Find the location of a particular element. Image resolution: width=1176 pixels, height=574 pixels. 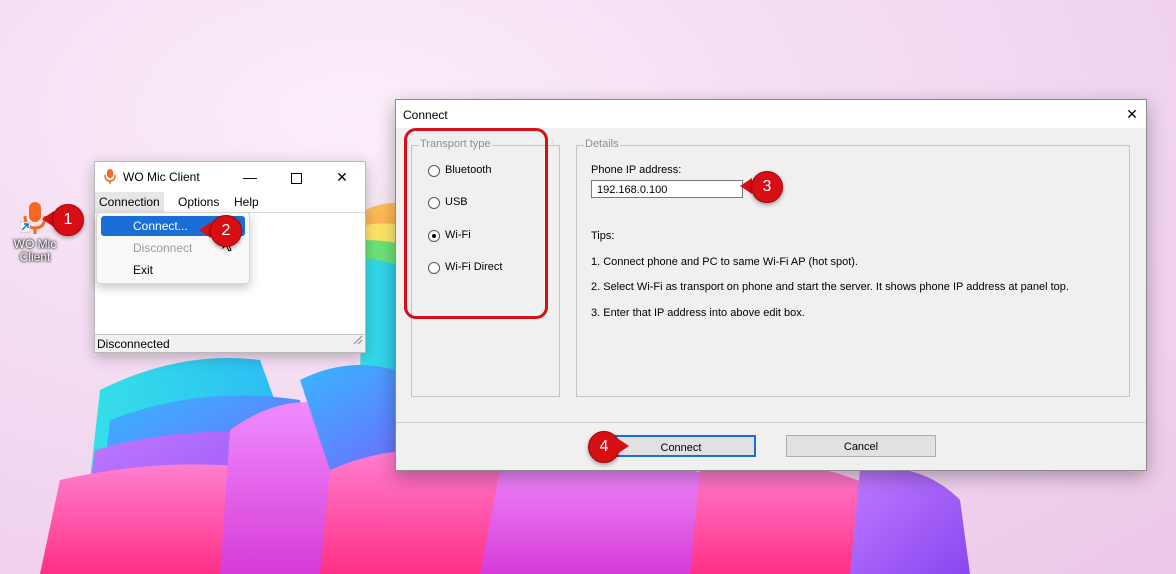

menu-item-exit-label: Exit is located at coordinates (143, 270).